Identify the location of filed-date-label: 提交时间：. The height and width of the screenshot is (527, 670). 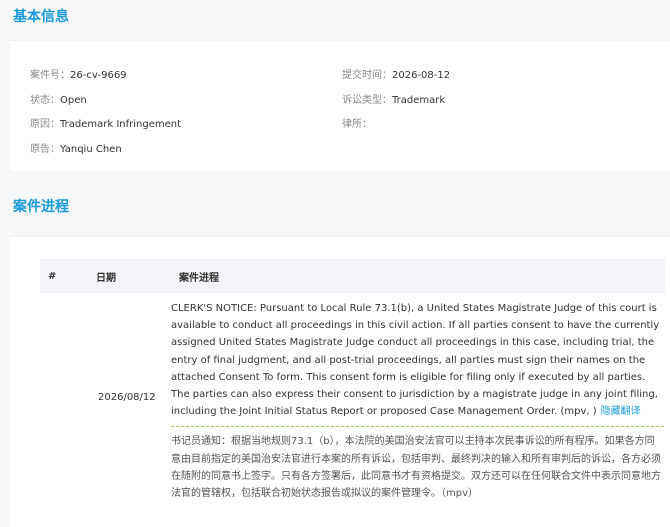
(367, 75).